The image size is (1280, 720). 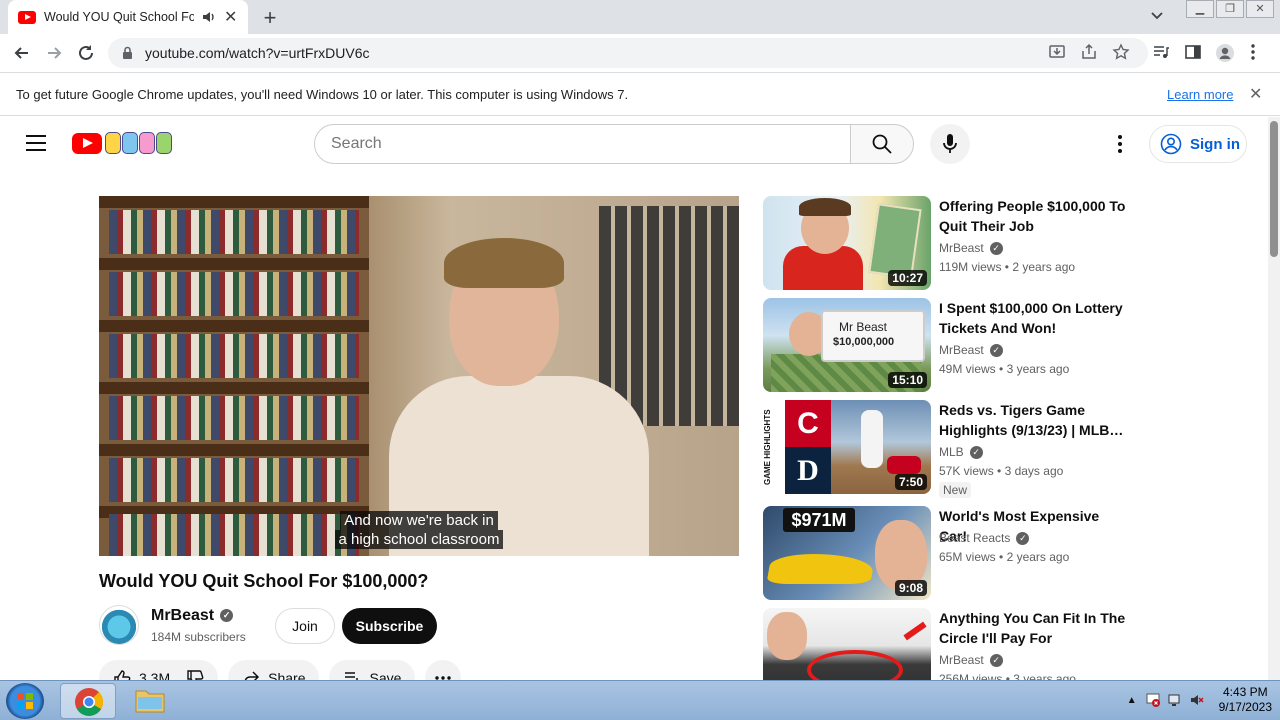 I want to click on folder-icon, so click(x=150, y=701).